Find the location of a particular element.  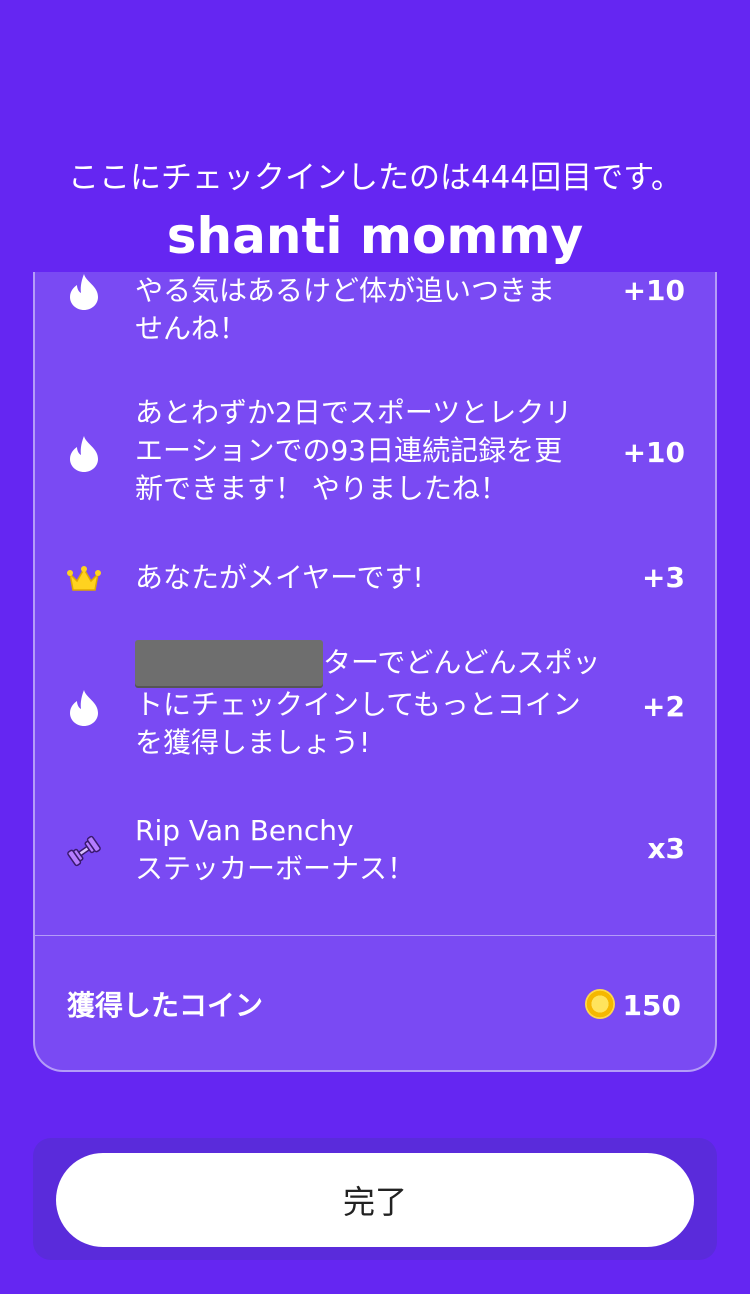

done-button: 完了 is located at coordinates (375, 1200).